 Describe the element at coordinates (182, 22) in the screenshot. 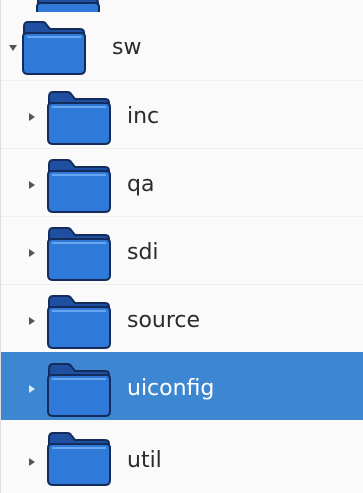

I see `tree-row-parent` at that location.